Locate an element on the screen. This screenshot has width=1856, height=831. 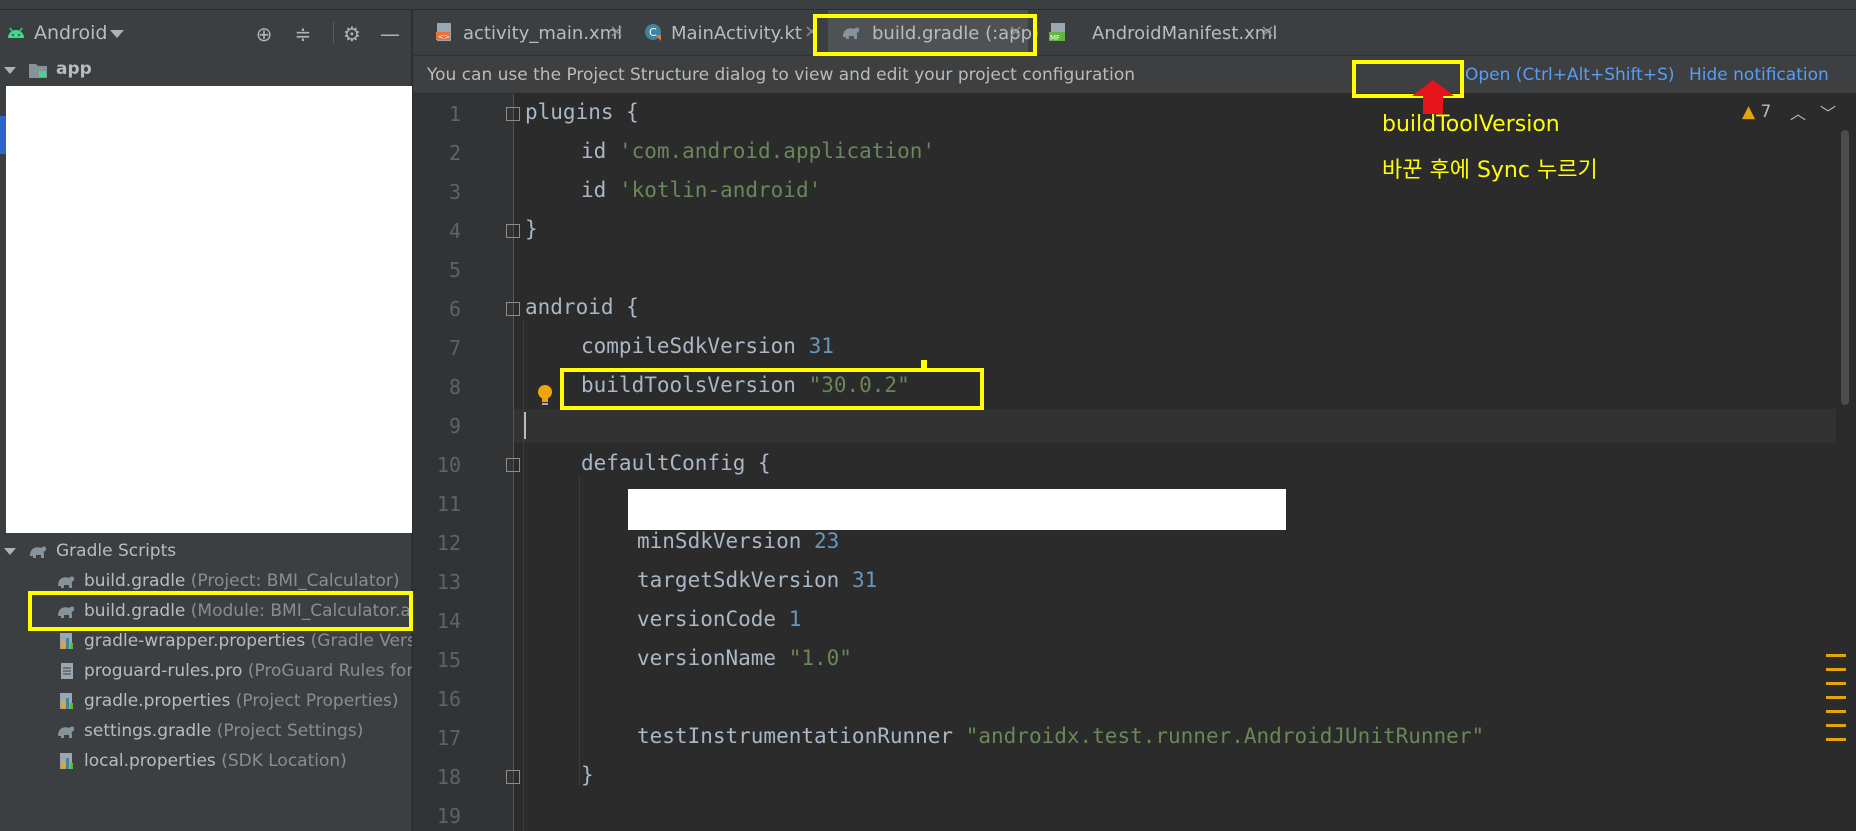
line-number: 5 is located at coordinates (454, 270).